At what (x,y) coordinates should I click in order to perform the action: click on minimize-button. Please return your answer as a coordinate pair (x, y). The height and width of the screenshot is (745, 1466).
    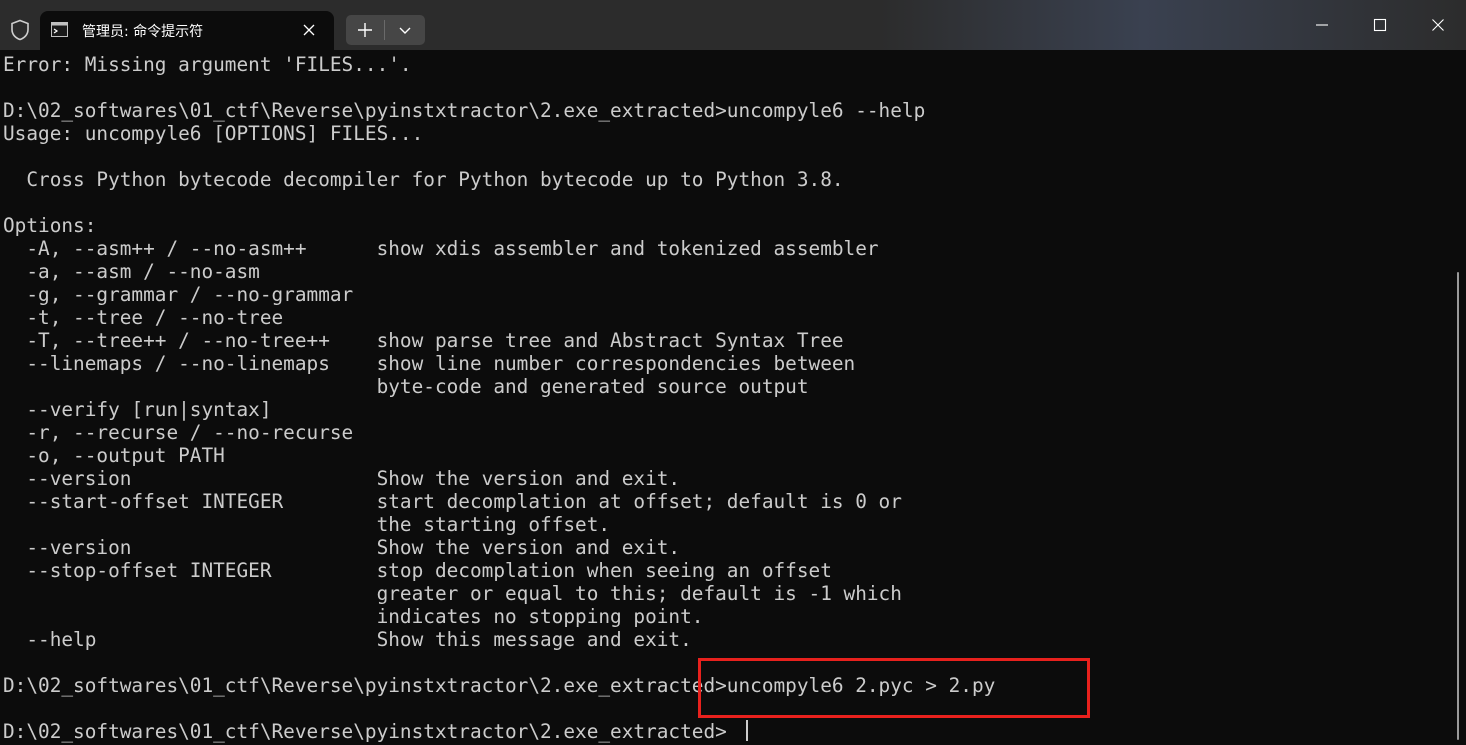
    Looking at the image, I should click on (1322, 25).